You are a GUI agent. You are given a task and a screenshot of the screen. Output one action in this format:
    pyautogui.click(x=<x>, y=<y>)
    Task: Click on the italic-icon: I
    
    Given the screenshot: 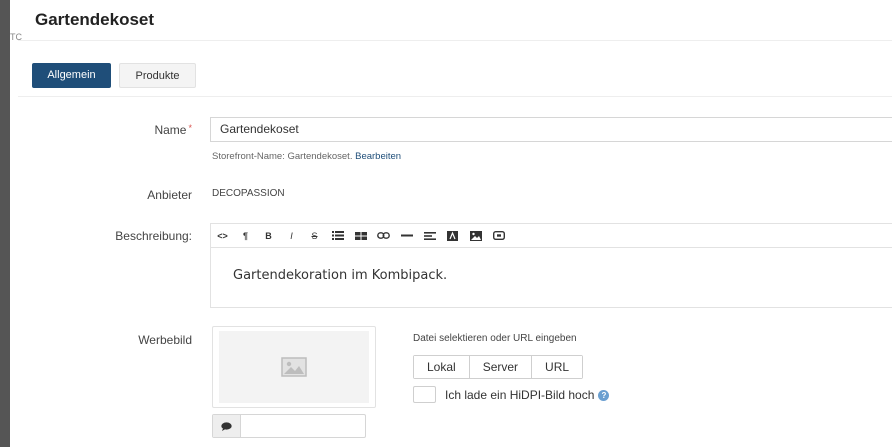 What is the action you would take?
    pyautogui.click(x=291, y=236)
    